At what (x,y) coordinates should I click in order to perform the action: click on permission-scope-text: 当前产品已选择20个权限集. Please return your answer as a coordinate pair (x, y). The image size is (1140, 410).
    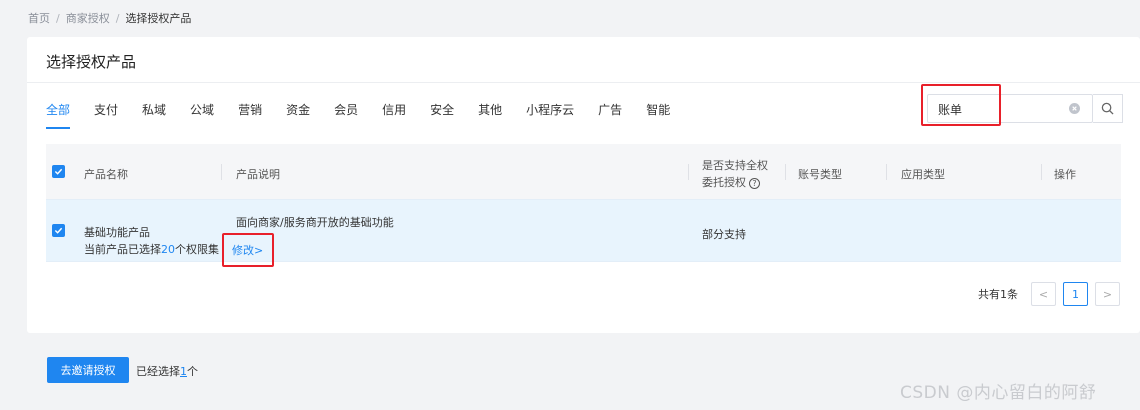
    Looking at the image, I should click on (151, 249).